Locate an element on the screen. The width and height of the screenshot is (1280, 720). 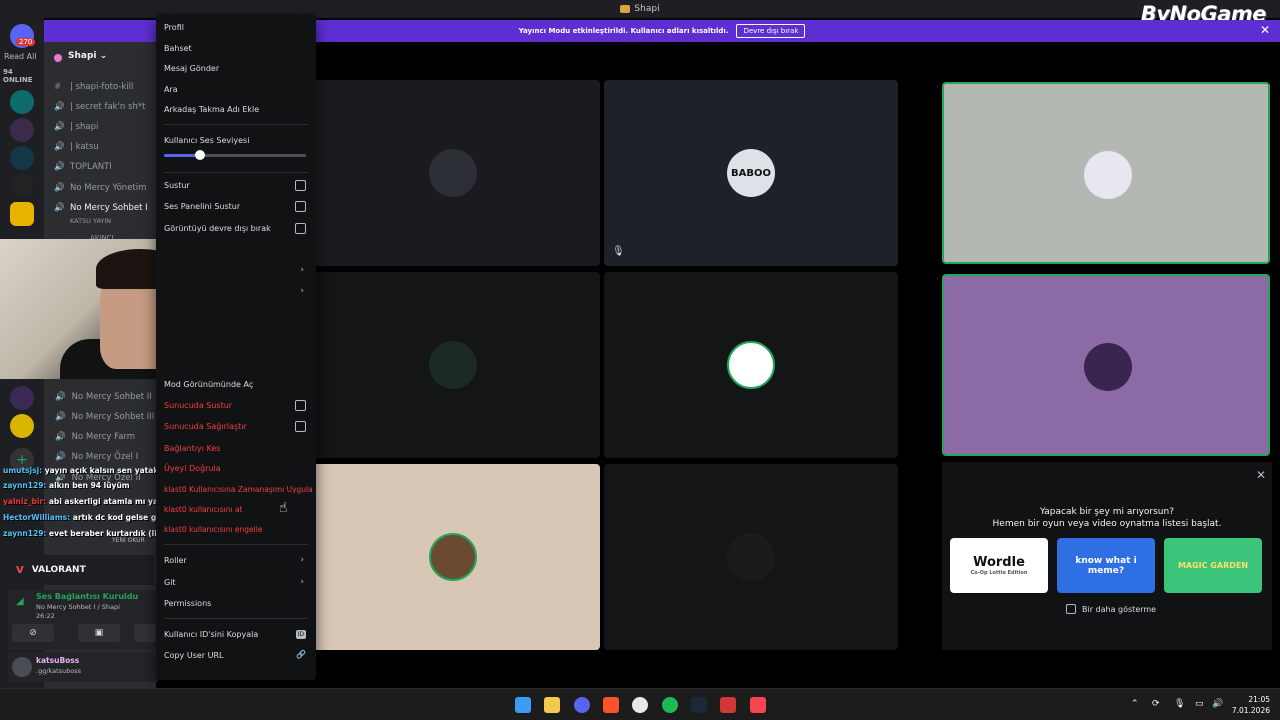
menu-item-kick: klast0 kullanıcısını at is located at coordinates (203, 509).